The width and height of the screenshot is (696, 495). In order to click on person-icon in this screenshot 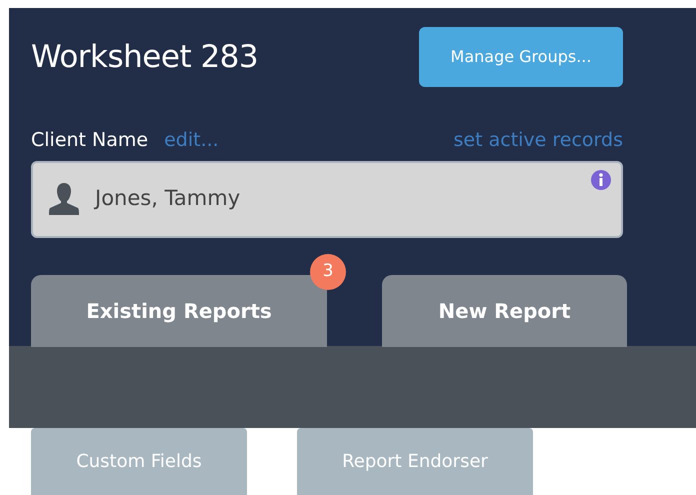, I will do `click(64, 199)`.